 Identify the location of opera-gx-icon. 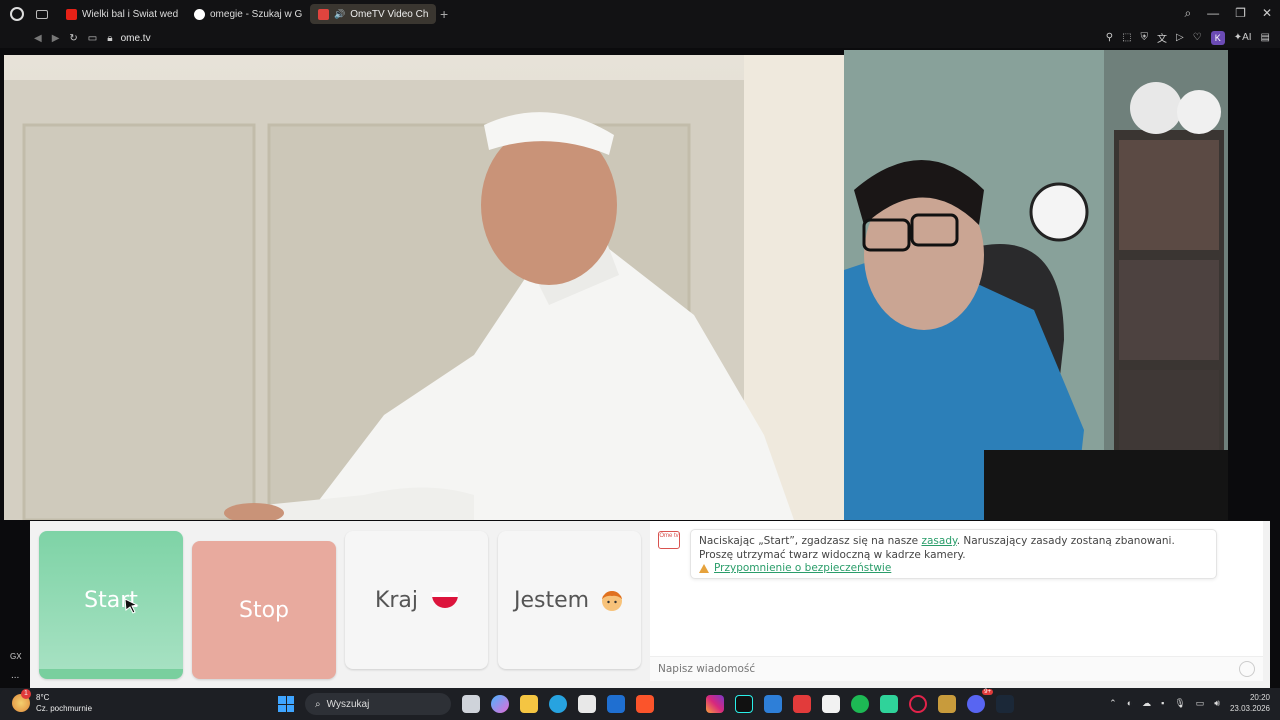
(918, 704).